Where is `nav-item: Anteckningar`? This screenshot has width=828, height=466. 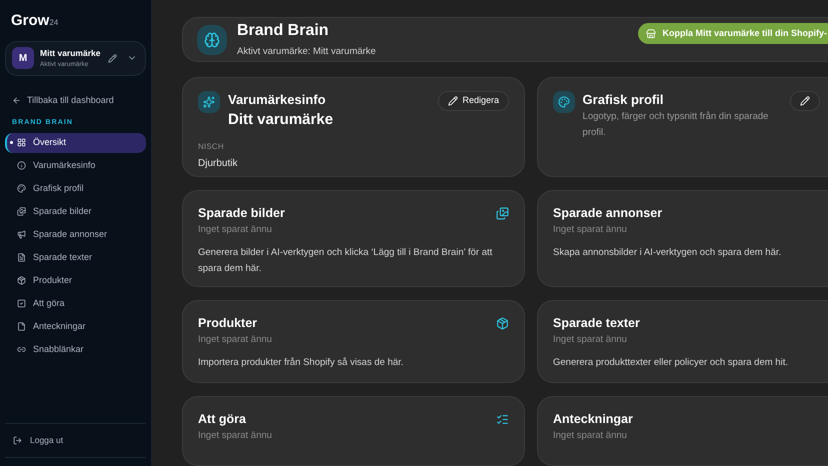
nav-item: Anteckningar is located at coordinates (75, 326).